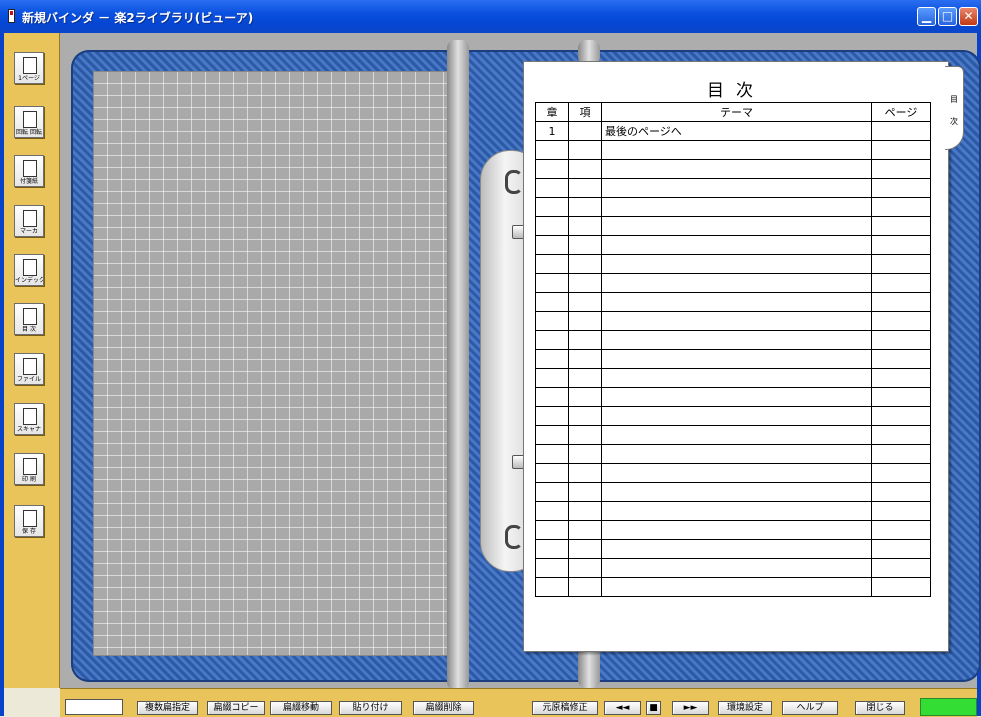  I want to click on file-tool: ファイル, so click(29, 369).